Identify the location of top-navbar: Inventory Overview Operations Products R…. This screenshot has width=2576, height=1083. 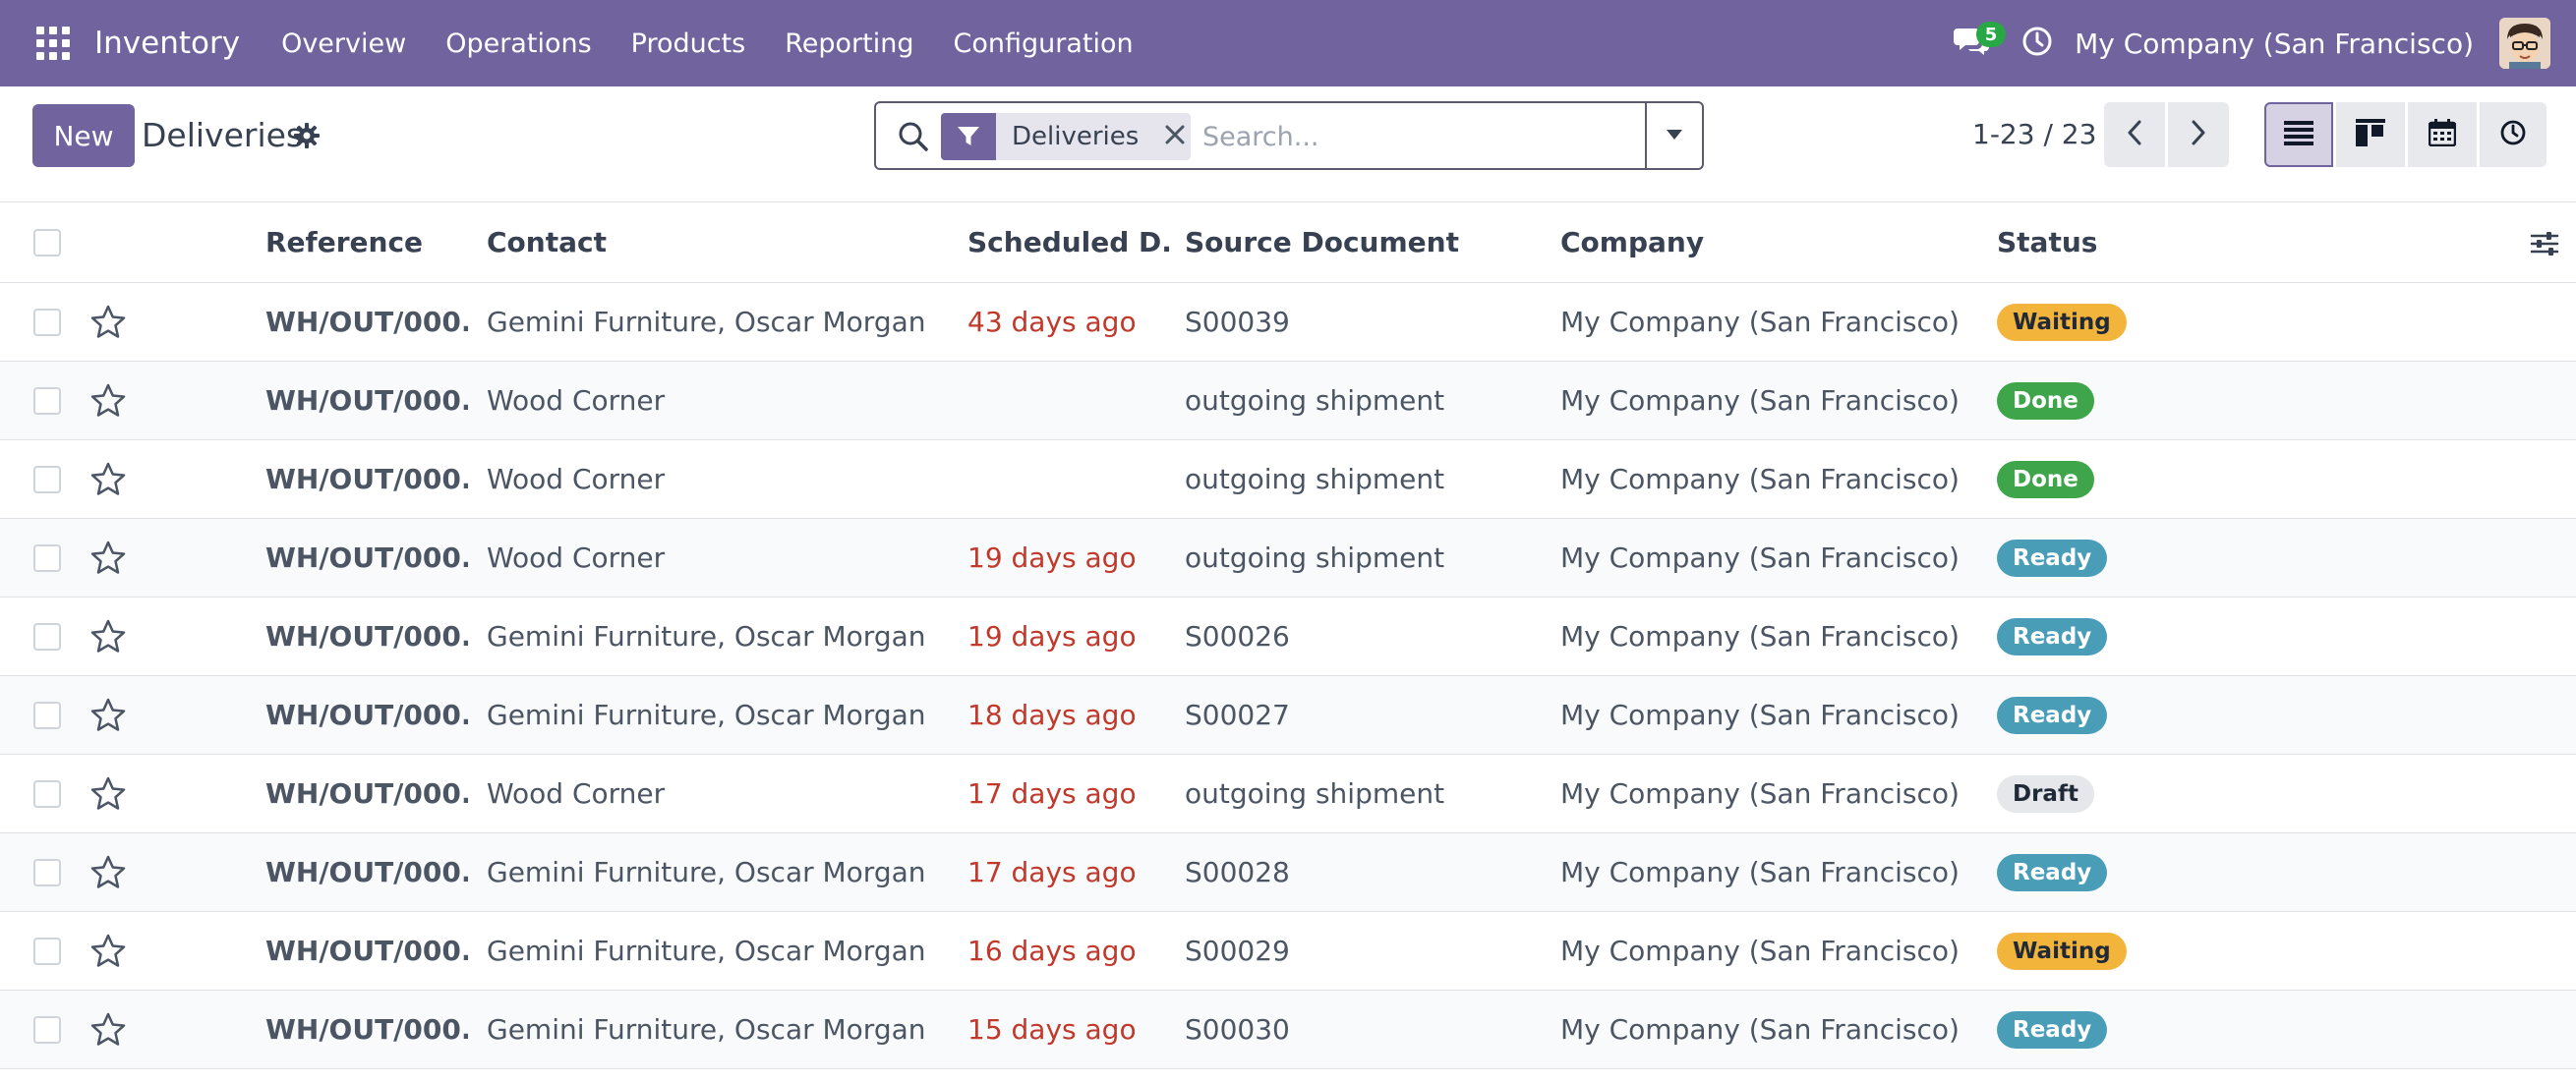
(1288, 43).